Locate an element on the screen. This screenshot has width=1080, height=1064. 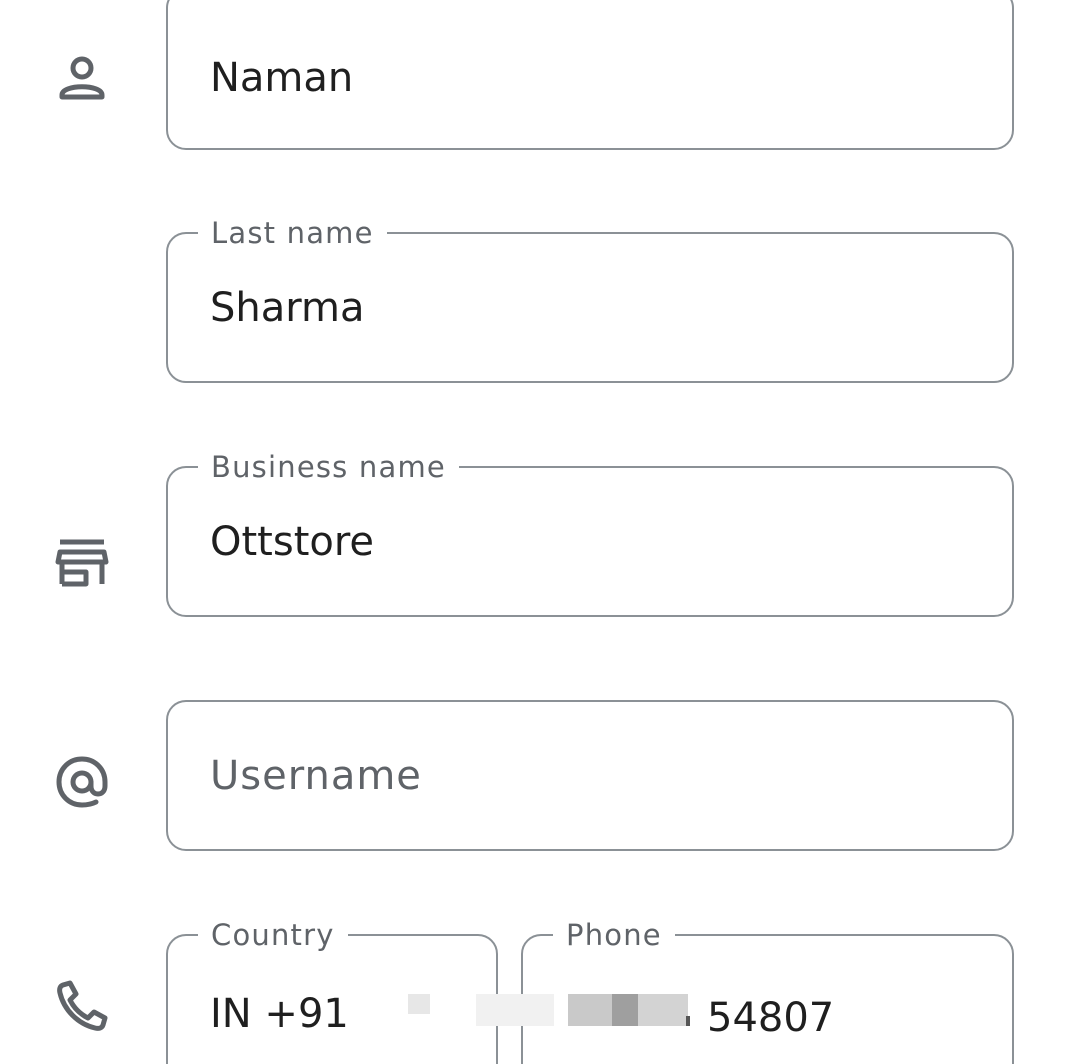
phone-icon is located at coordinates (82, 1006).